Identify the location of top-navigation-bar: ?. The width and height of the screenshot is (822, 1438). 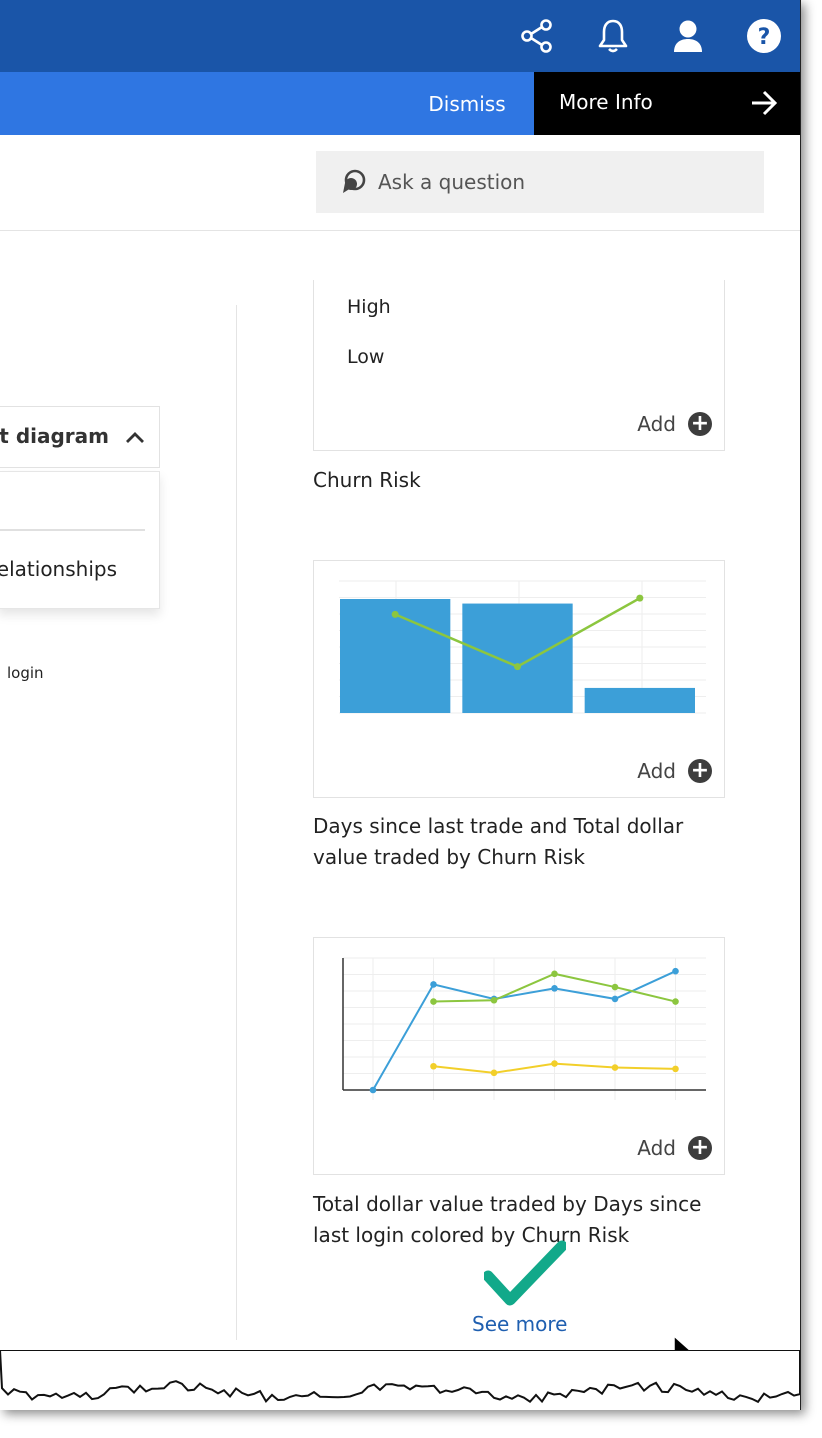
(400, 36).